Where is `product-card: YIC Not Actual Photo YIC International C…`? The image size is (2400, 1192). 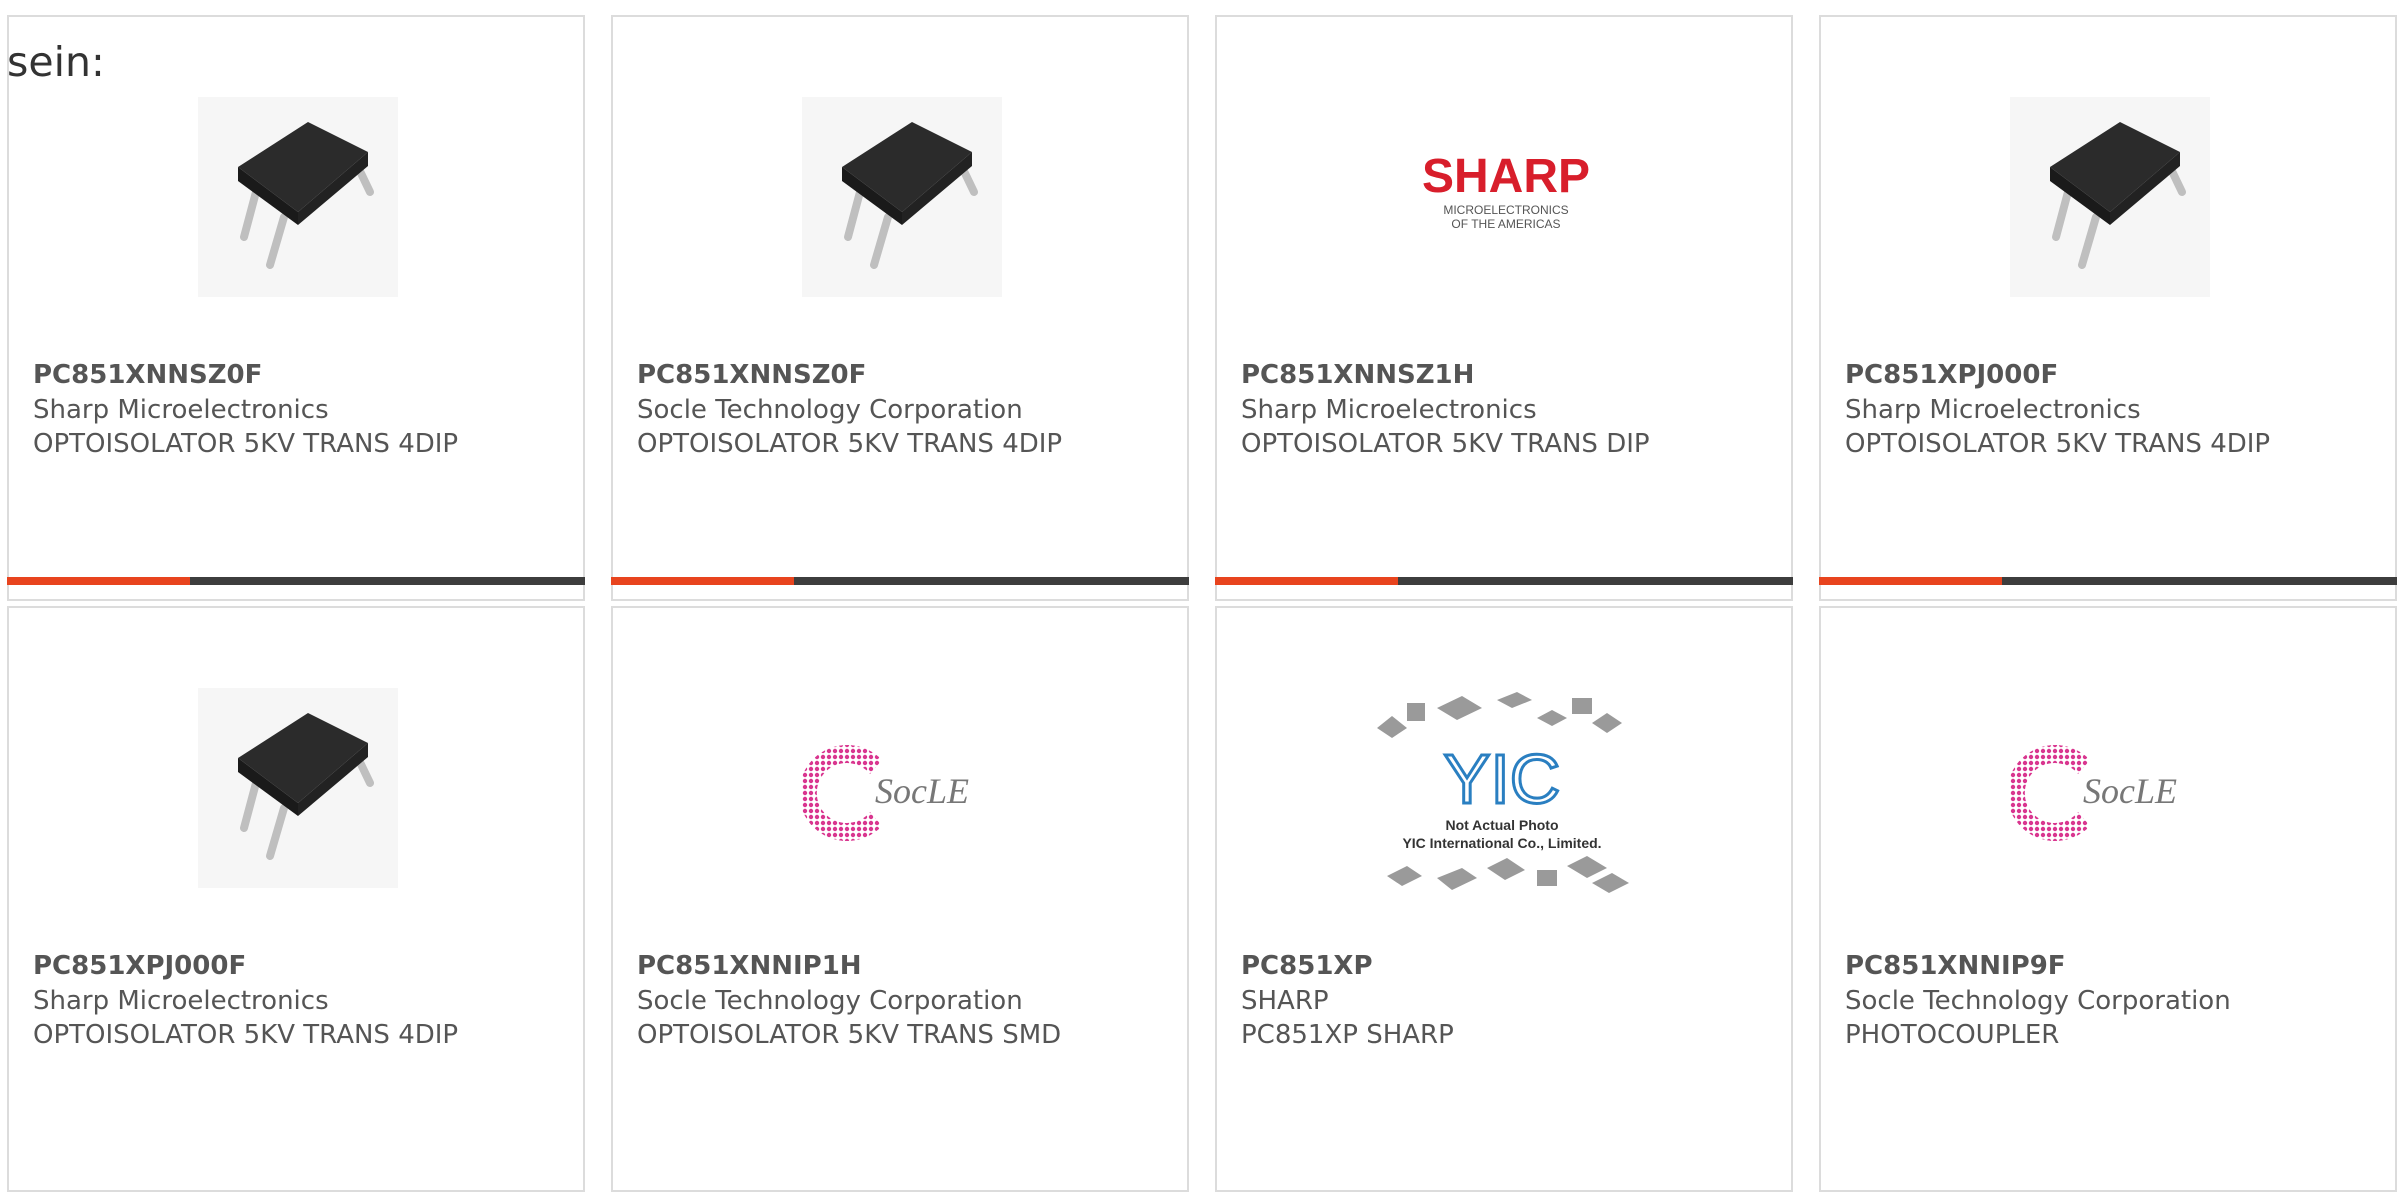 product-card: YIC Not Actual Photo YIC International C… is located at coordinates (1504, 899).